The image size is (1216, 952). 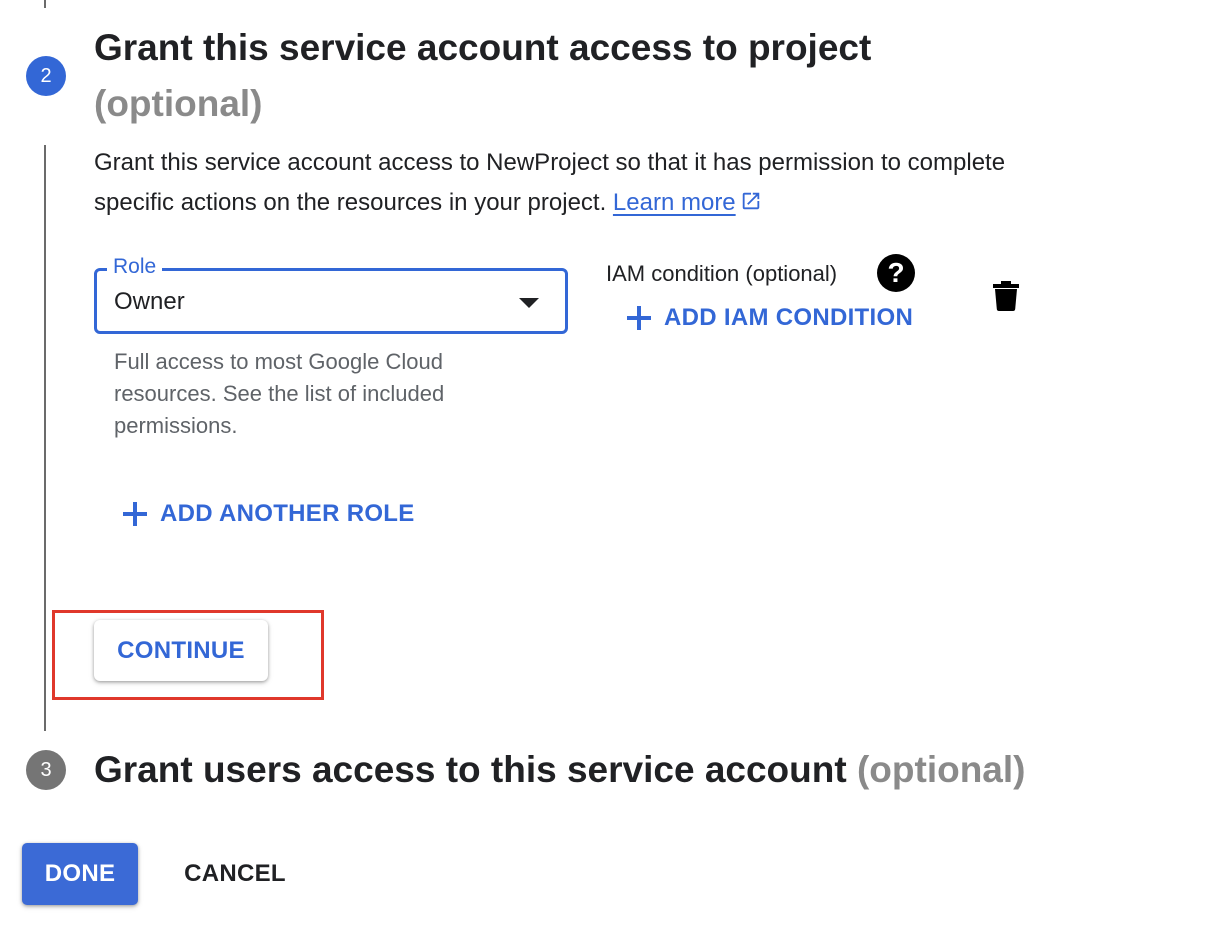 What do you see at coordinates (529, 303) in the screenshot?
I see `caret-down-icon` at bounding box center [529, 303].